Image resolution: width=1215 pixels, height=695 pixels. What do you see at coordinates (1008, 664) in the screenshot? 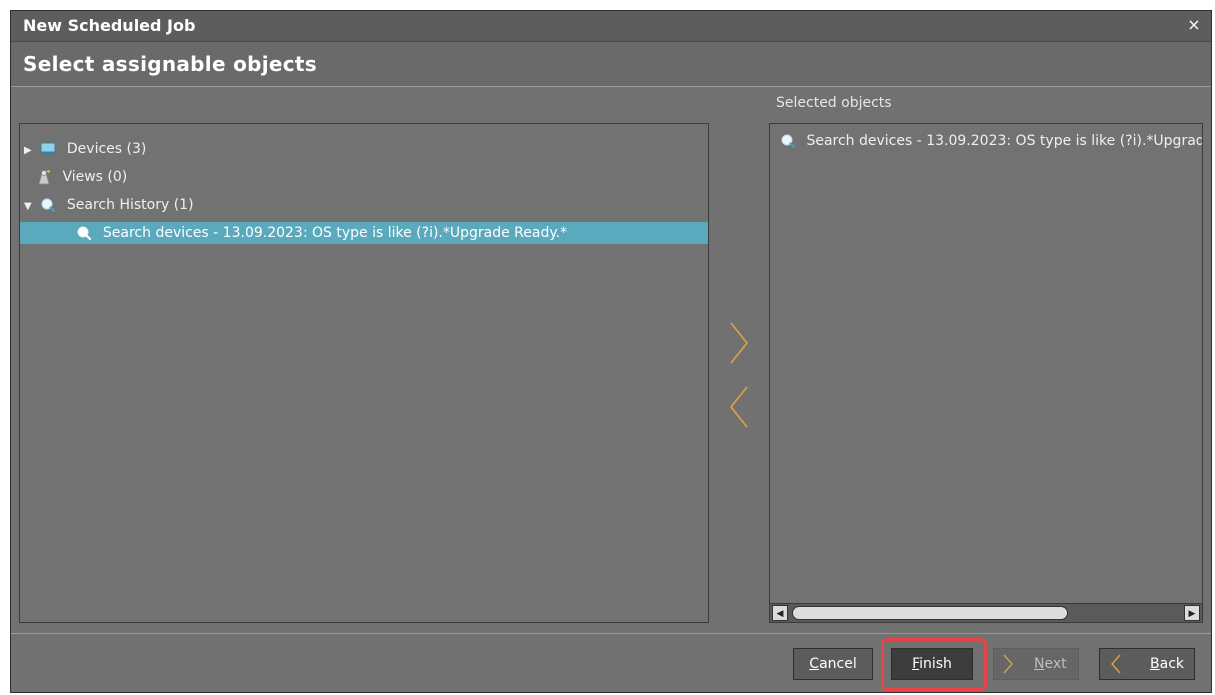
I see `chevron-right-icon` at bounding box center [1008, 664].